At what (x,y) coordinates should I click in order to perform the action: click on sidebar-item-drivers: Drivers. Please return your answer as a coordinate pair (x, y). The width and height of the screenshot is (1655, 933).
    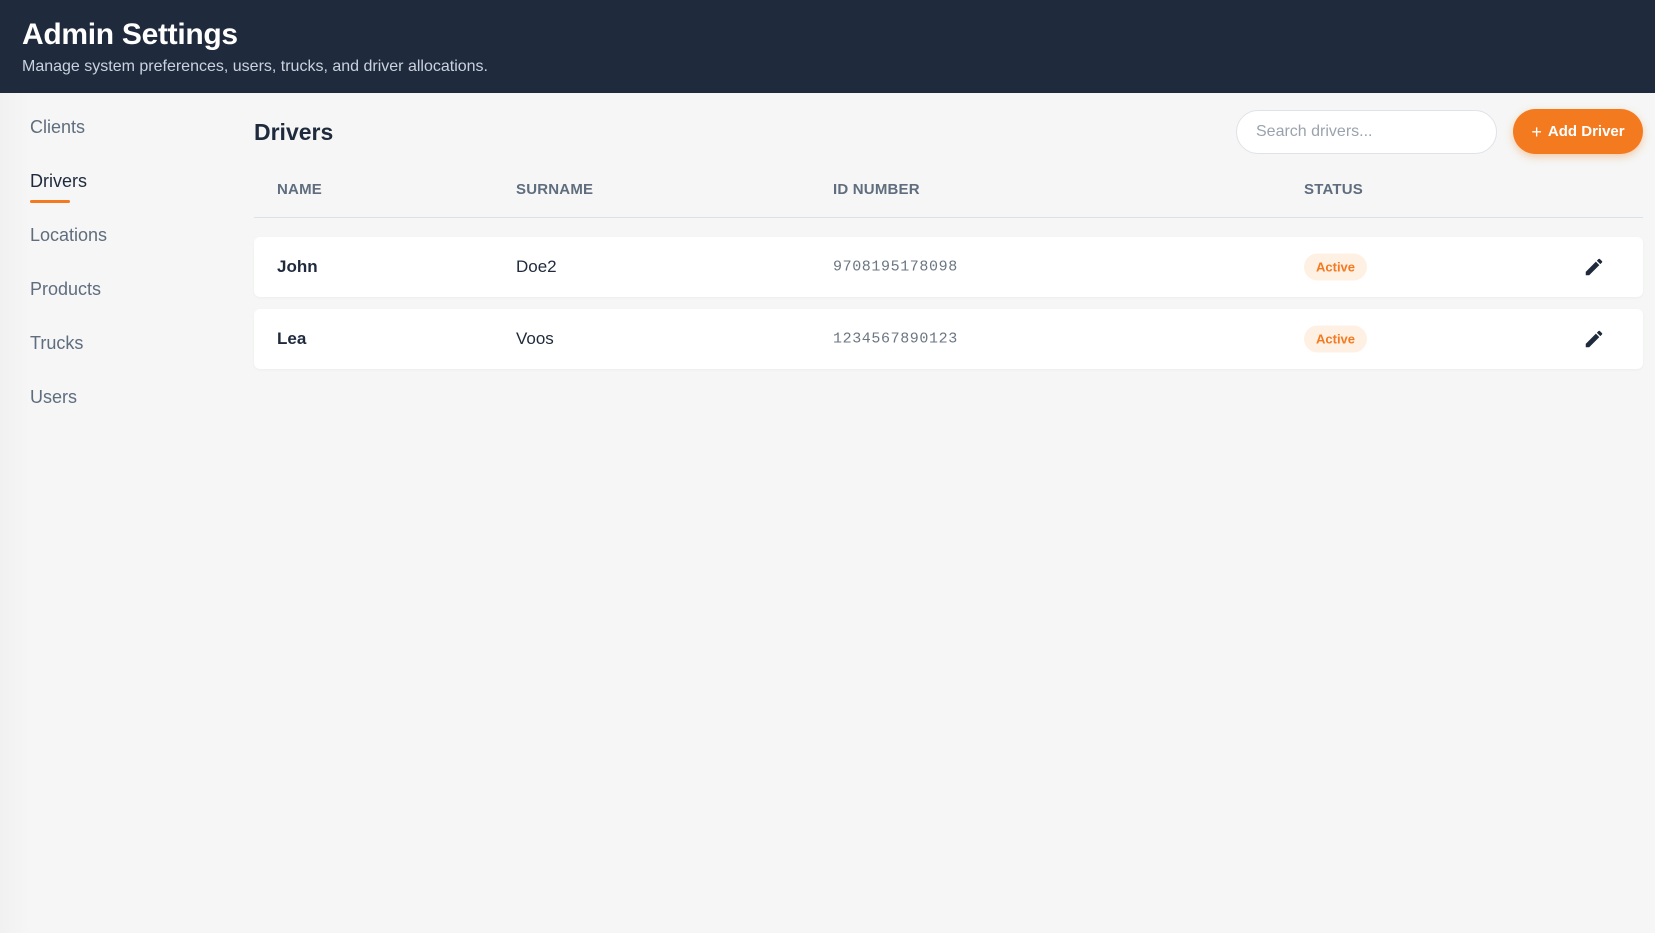
    Looking at the image, I should click on (58, 187).